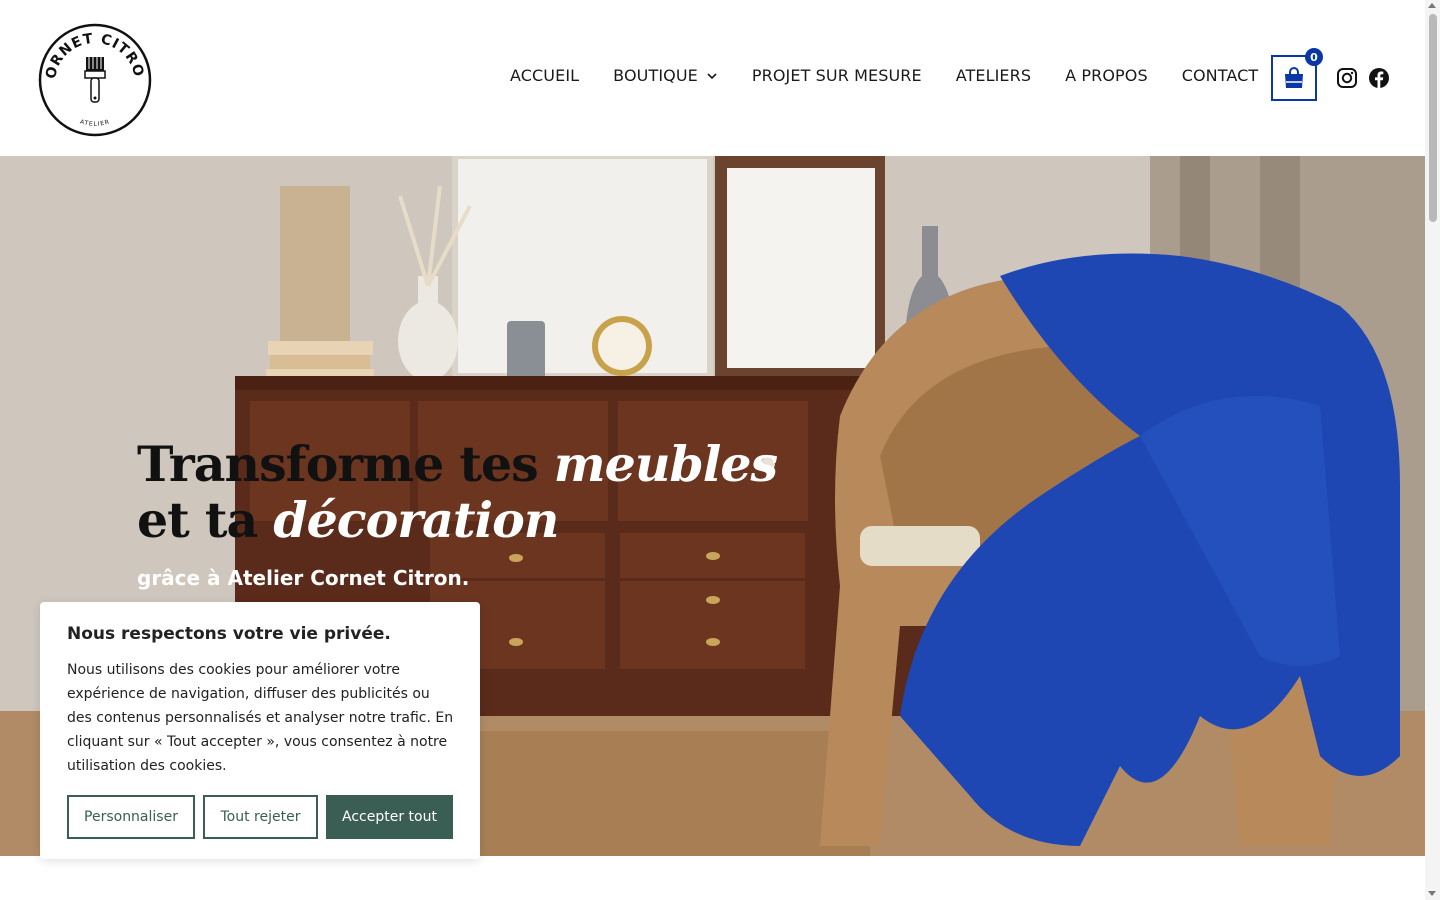 The image size is (1440, 900). I want to click on facebook-icon, so click(1379, 78).